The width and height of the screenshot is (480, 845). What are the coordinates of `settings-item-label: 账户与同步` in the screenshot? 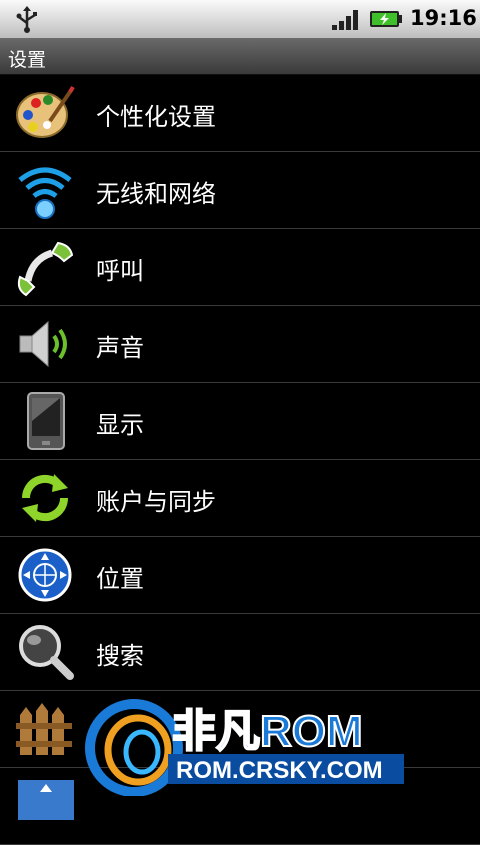 It's located at (156, 502).